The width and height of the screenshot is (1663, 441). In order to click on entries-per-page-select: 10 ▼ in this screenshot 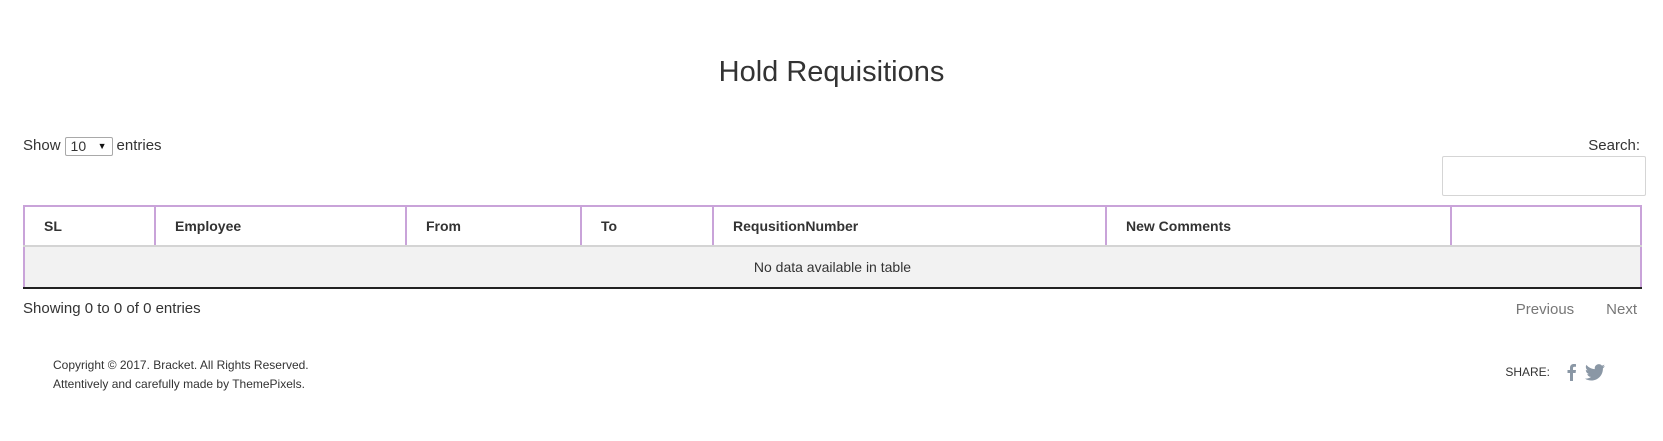, I will do `click(88, 146)`.